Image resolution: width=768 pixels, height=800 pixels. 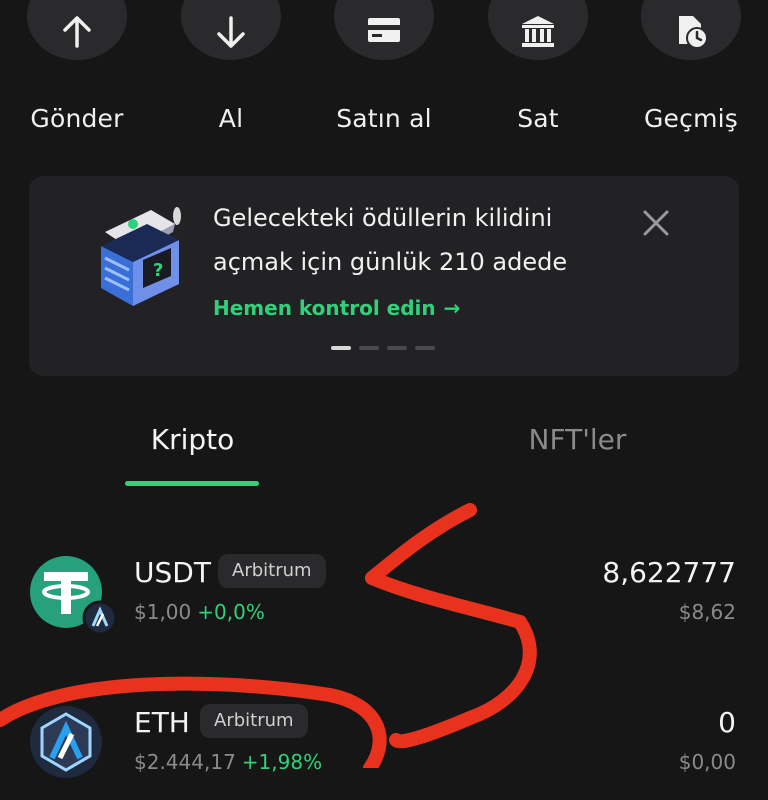 I want to click on banner-text-line-2: açmak için günlük 210 adede, so click(x=390, y=262).